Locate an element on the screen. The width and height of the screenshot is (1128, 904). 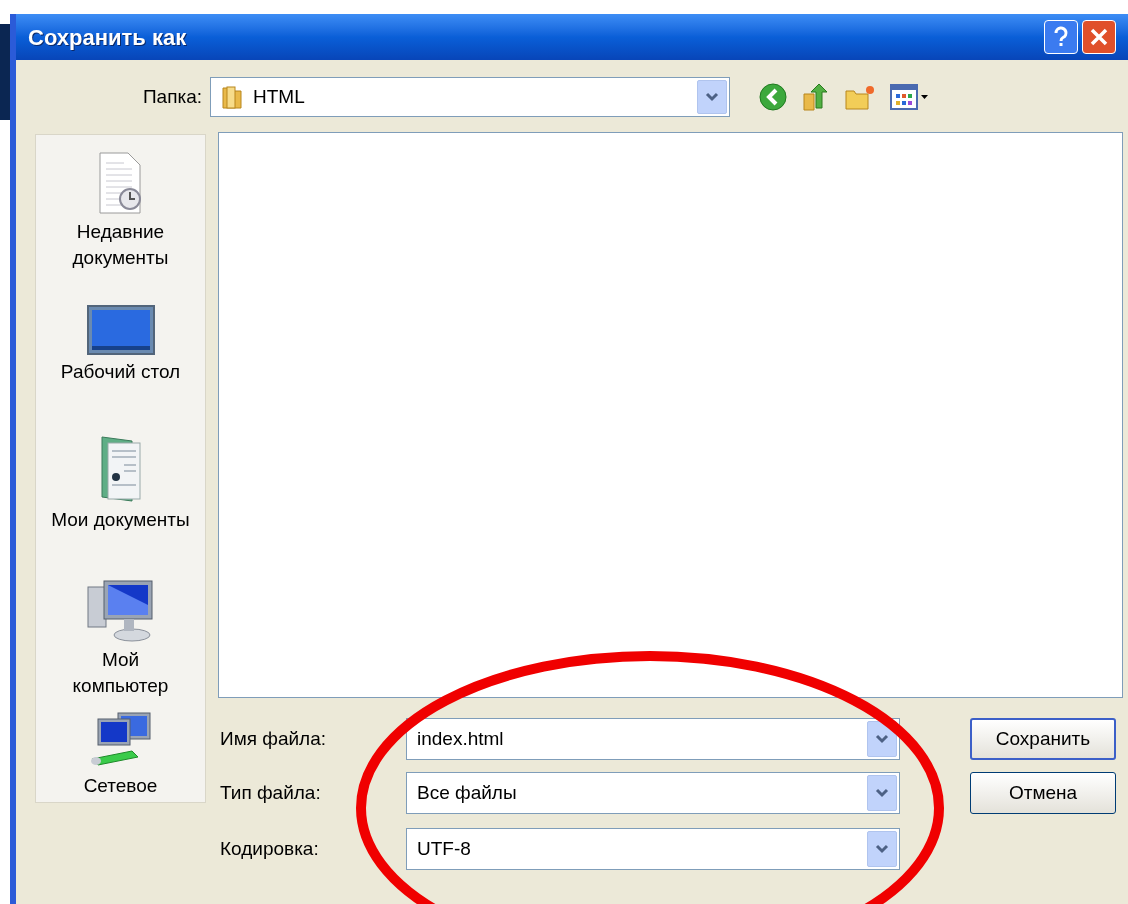
dropdown-field: UTF-8 is located at coordinates (653, 849).